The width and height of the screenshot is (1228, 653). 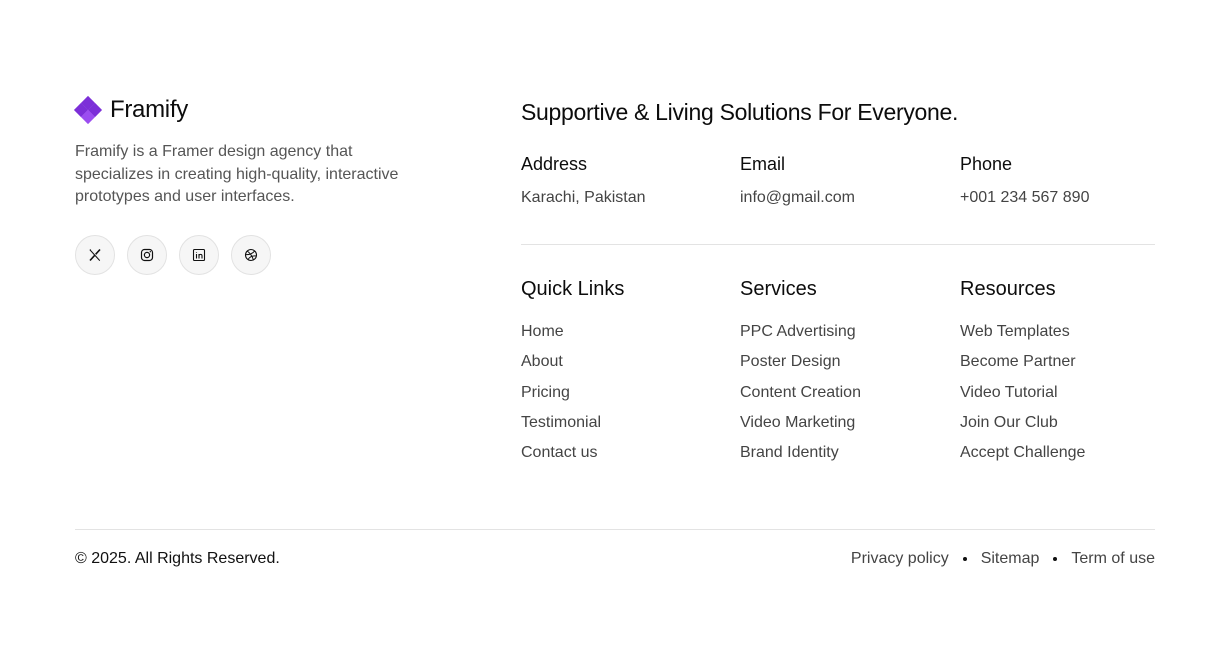 I want to click on service-link-ppc: PPC Advertising, so click(x=800, y=338).